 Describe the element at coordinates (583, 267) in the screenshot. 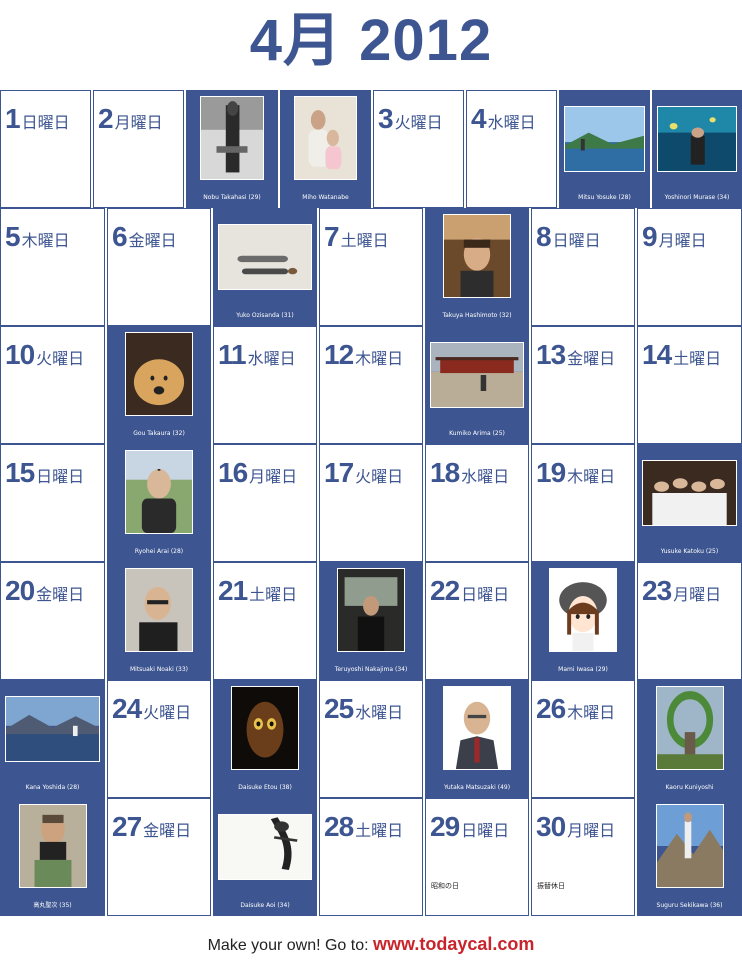

I see `calendar-day-cell: 8 日曜日` at that location.